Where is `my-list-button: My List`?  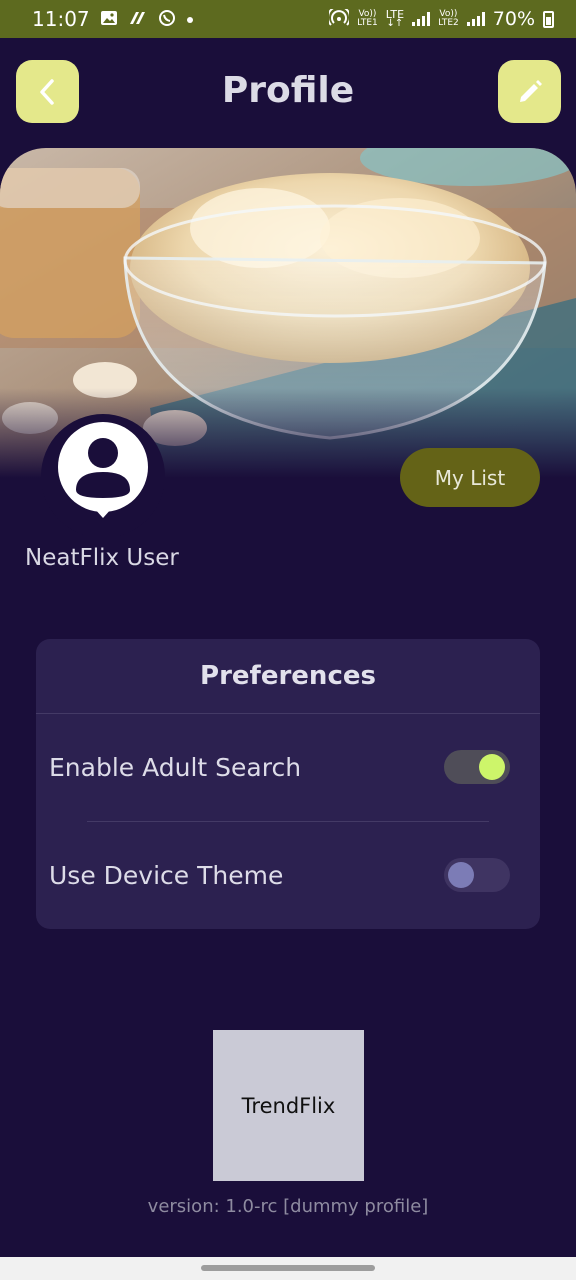
my-list-button: My List is located at coordinates (470, 477).